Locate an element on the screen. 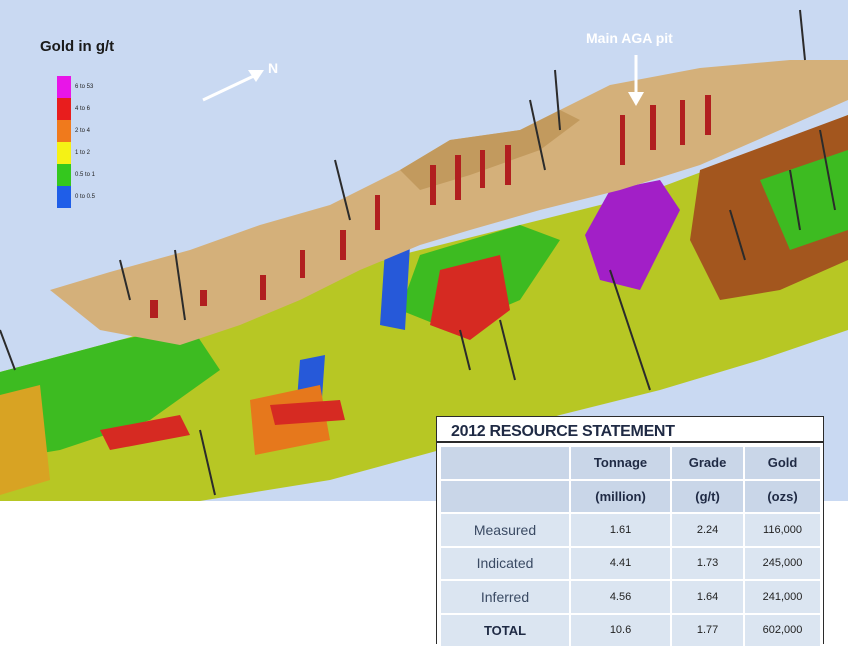 The height and width of the screenshot is (648, 848). header-cell: Gold is located at coordinates (782, 463).